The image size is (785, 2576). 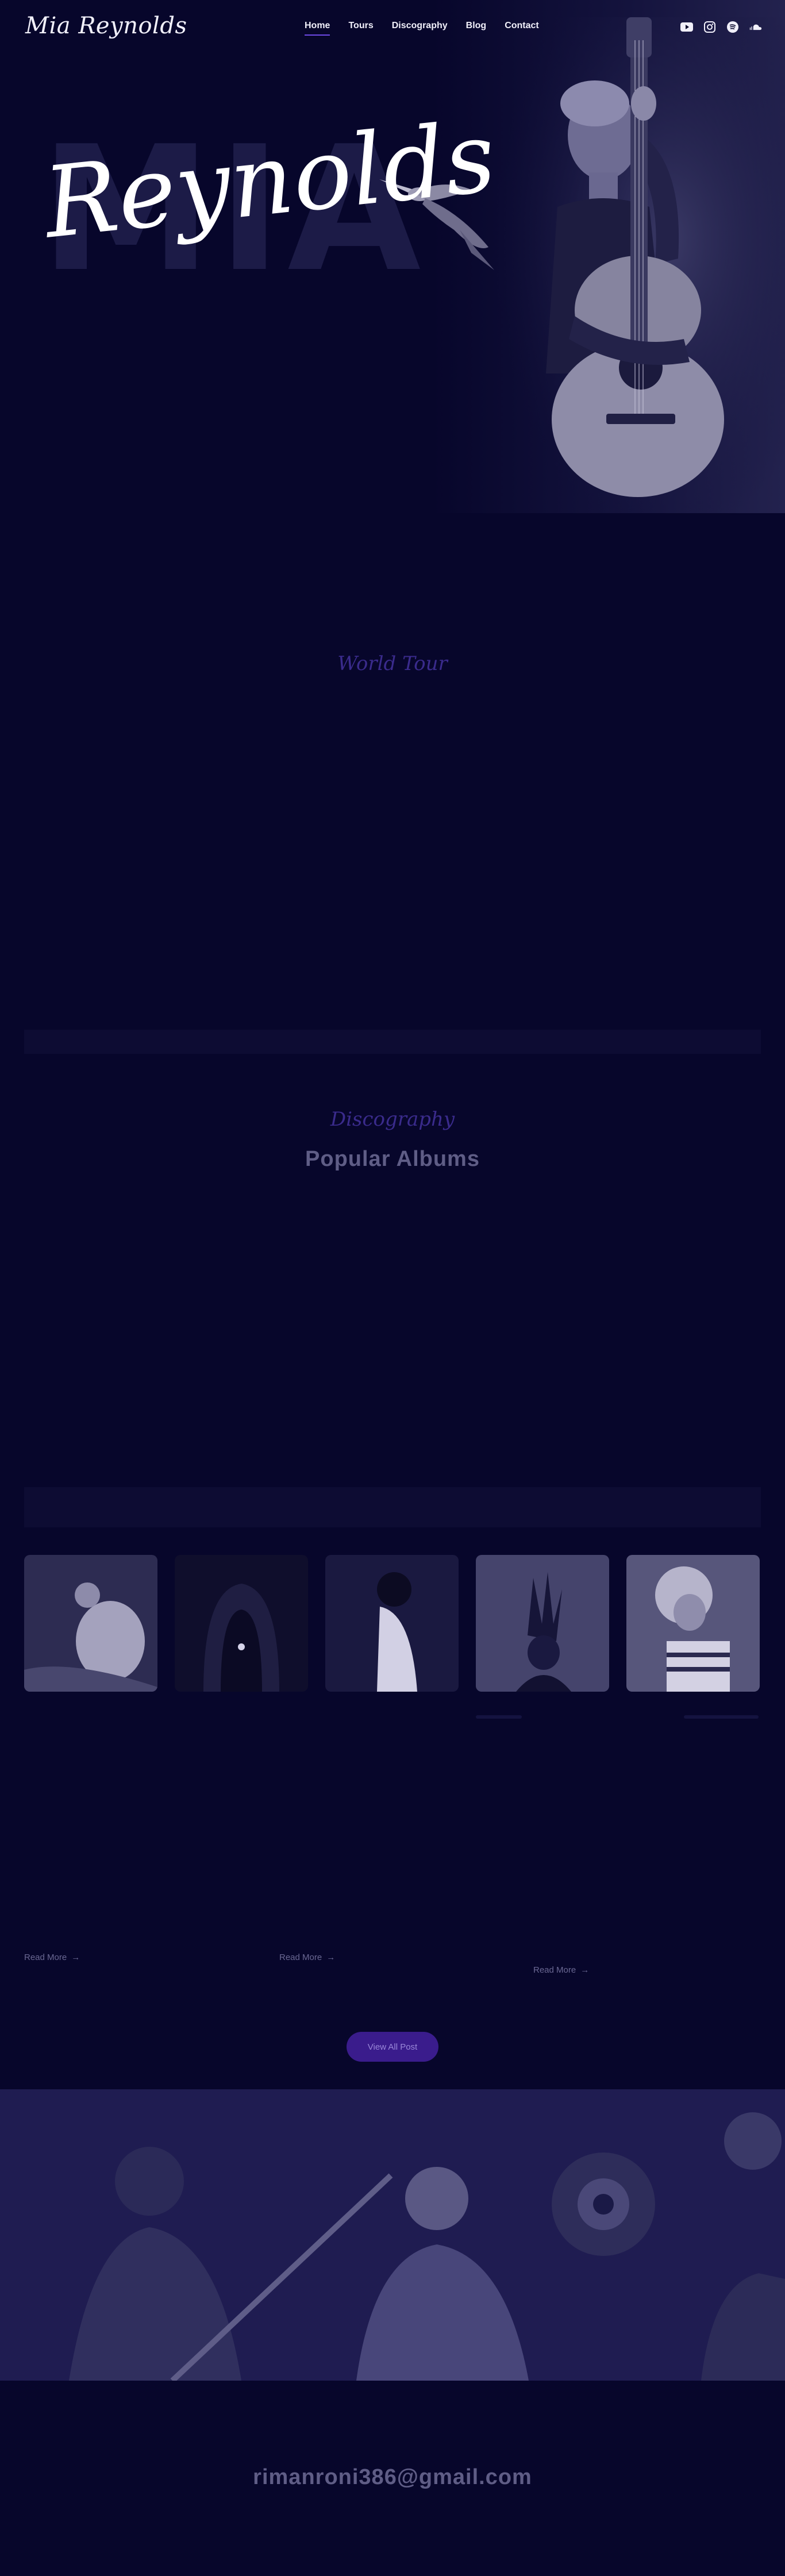 I want to click on social-links, so click(x=721, y=27).